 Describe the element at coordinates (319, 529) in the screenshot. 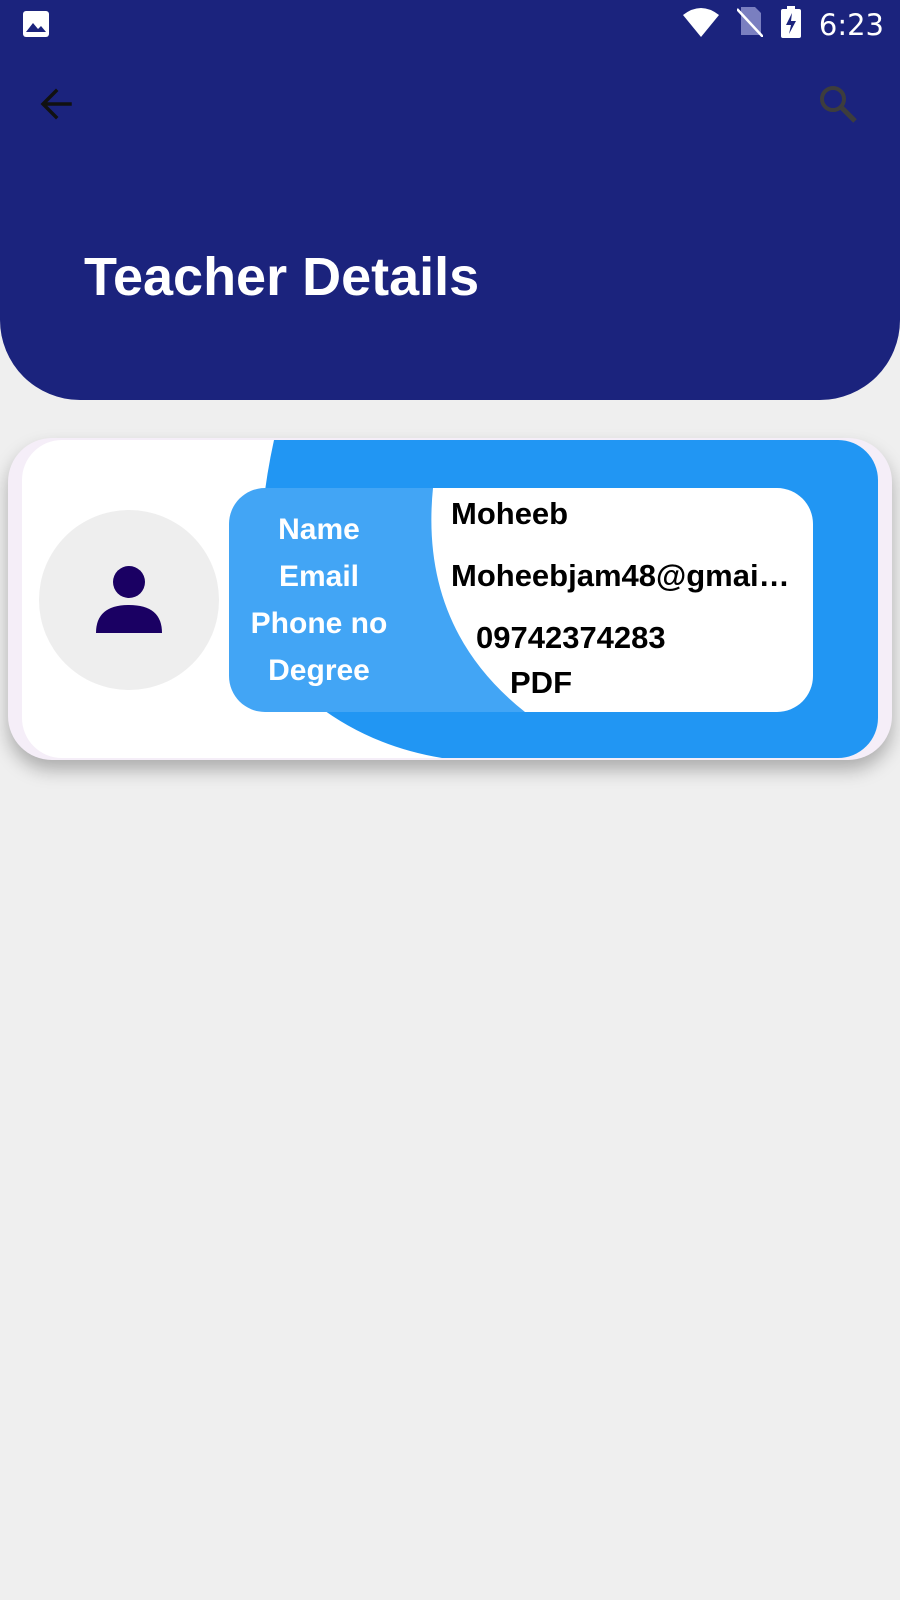

I see `label-name: Name` at that location.